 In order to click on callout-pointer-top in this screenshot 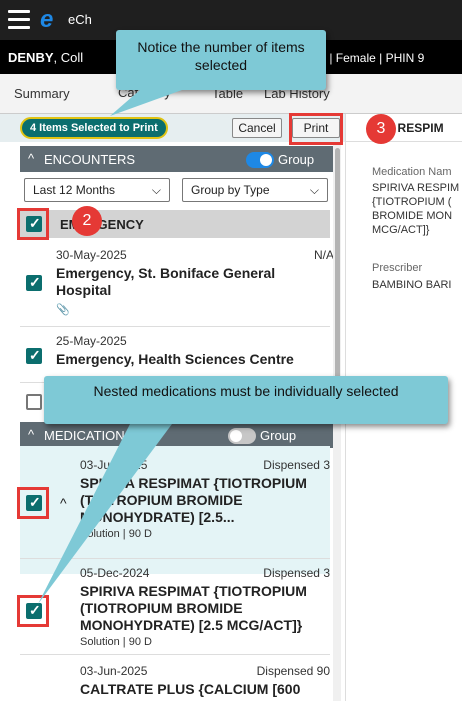, I will do `click(146, 103)`.